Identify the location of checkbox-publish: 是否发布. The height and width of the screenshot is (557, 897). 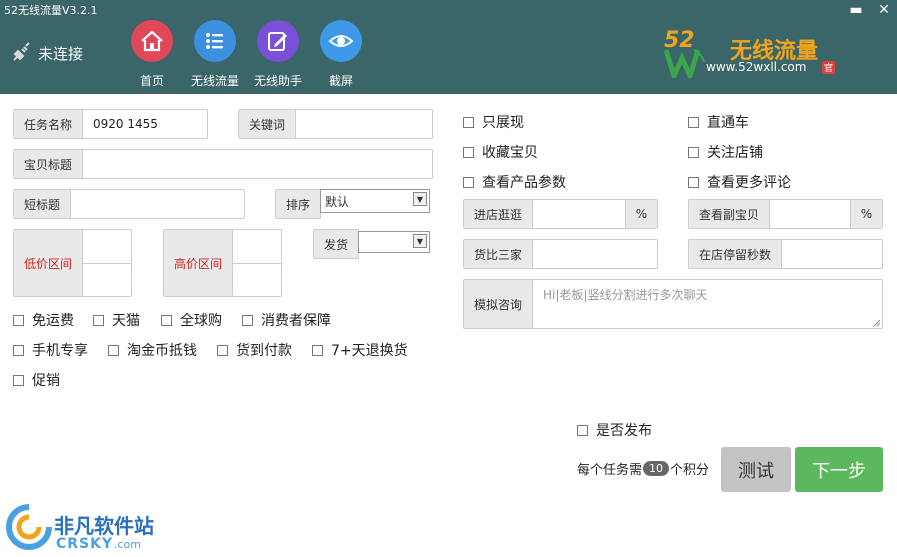
(614, 430).